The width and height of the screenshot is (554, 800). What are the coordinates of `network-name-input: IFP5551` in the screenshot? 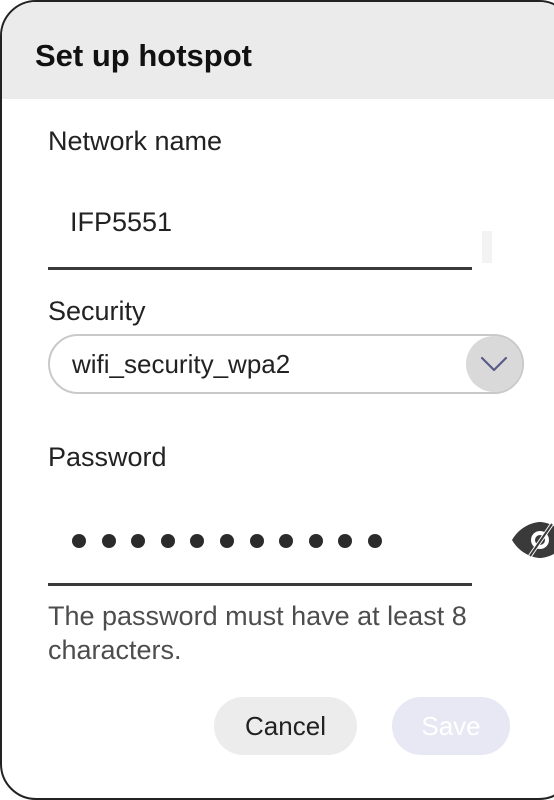 It's located at (121, 222).